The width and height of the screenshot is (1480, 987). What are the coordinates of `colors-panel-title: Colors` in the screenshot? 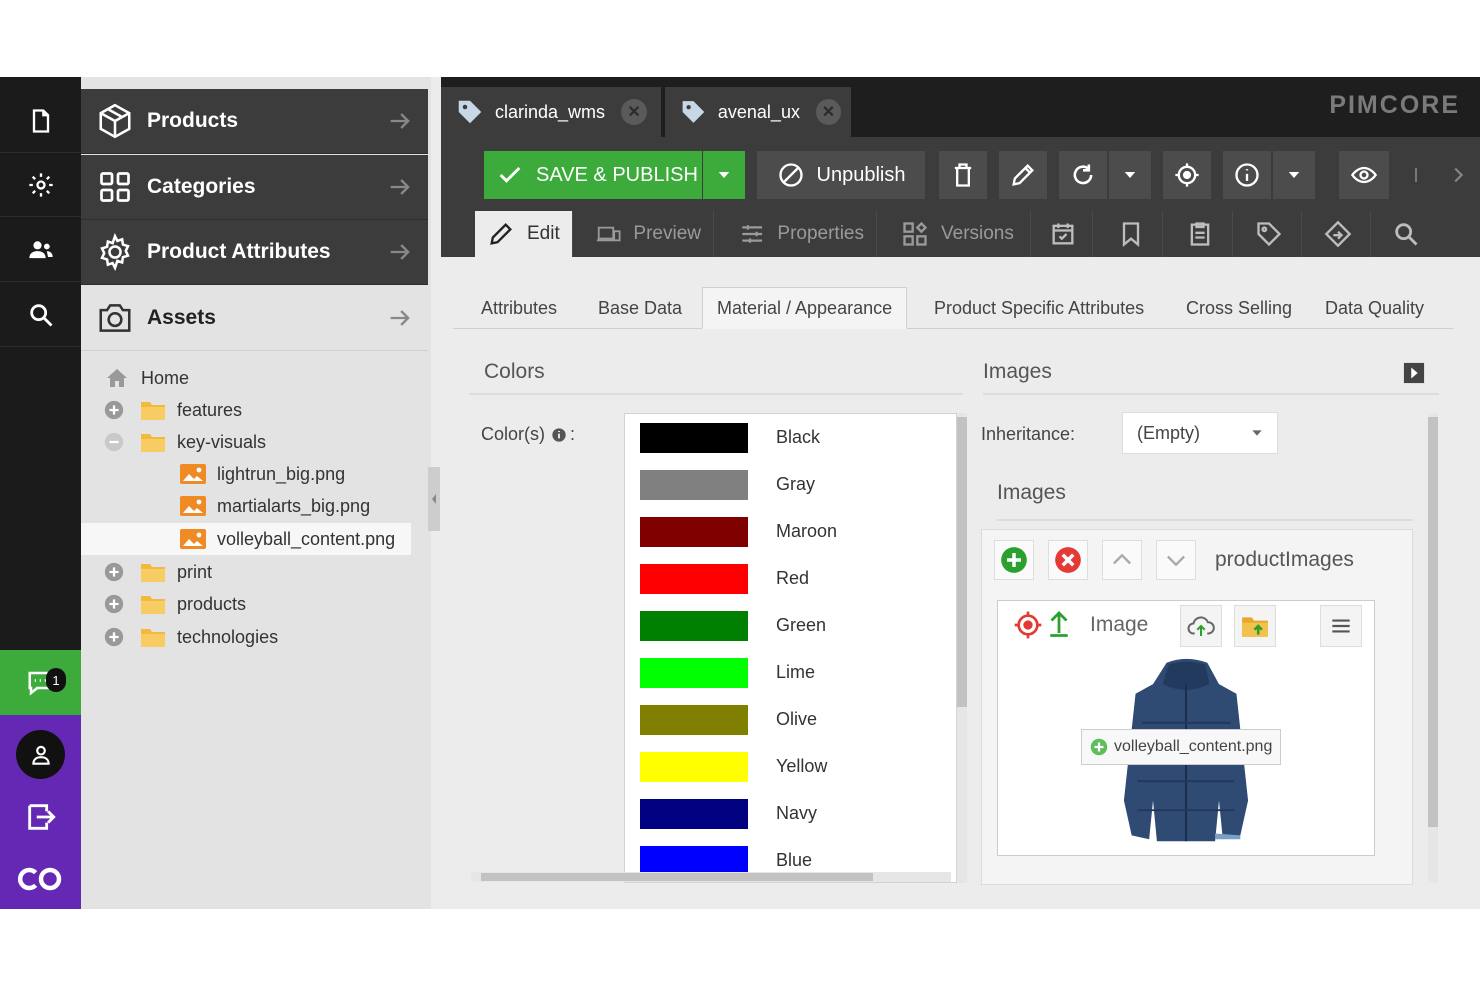 It's located at (514, 371).